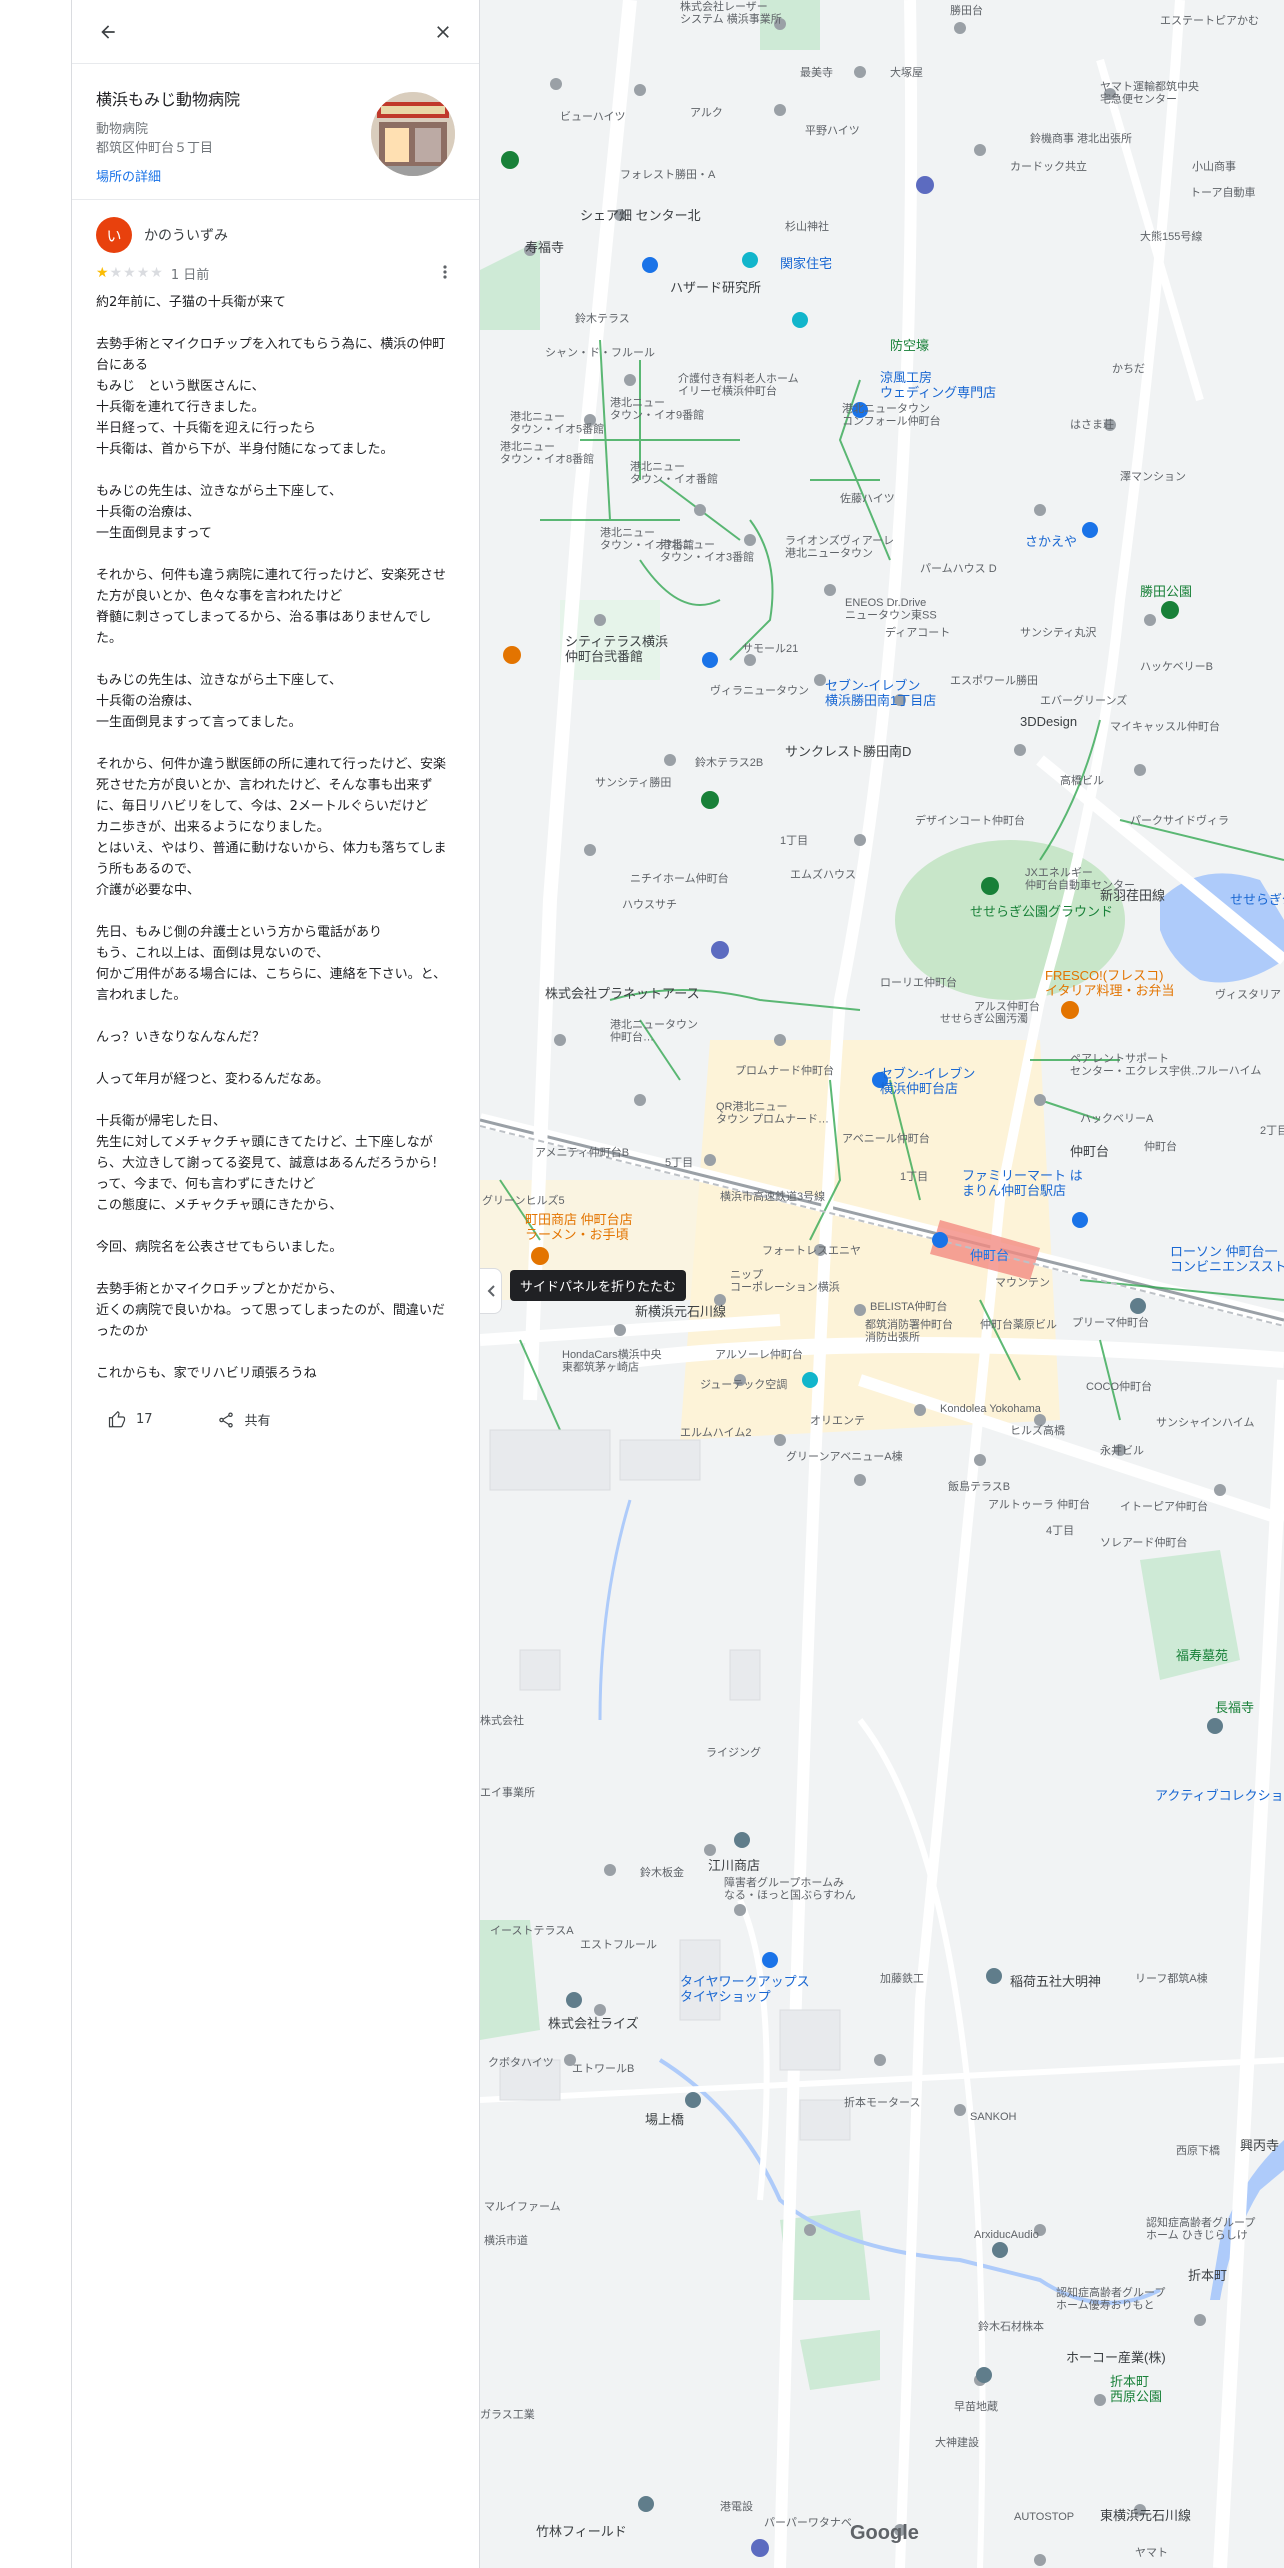 The image size is (1284, 2568). I want to click on map-label: エバーグリーンズ, so click(1083, 700).